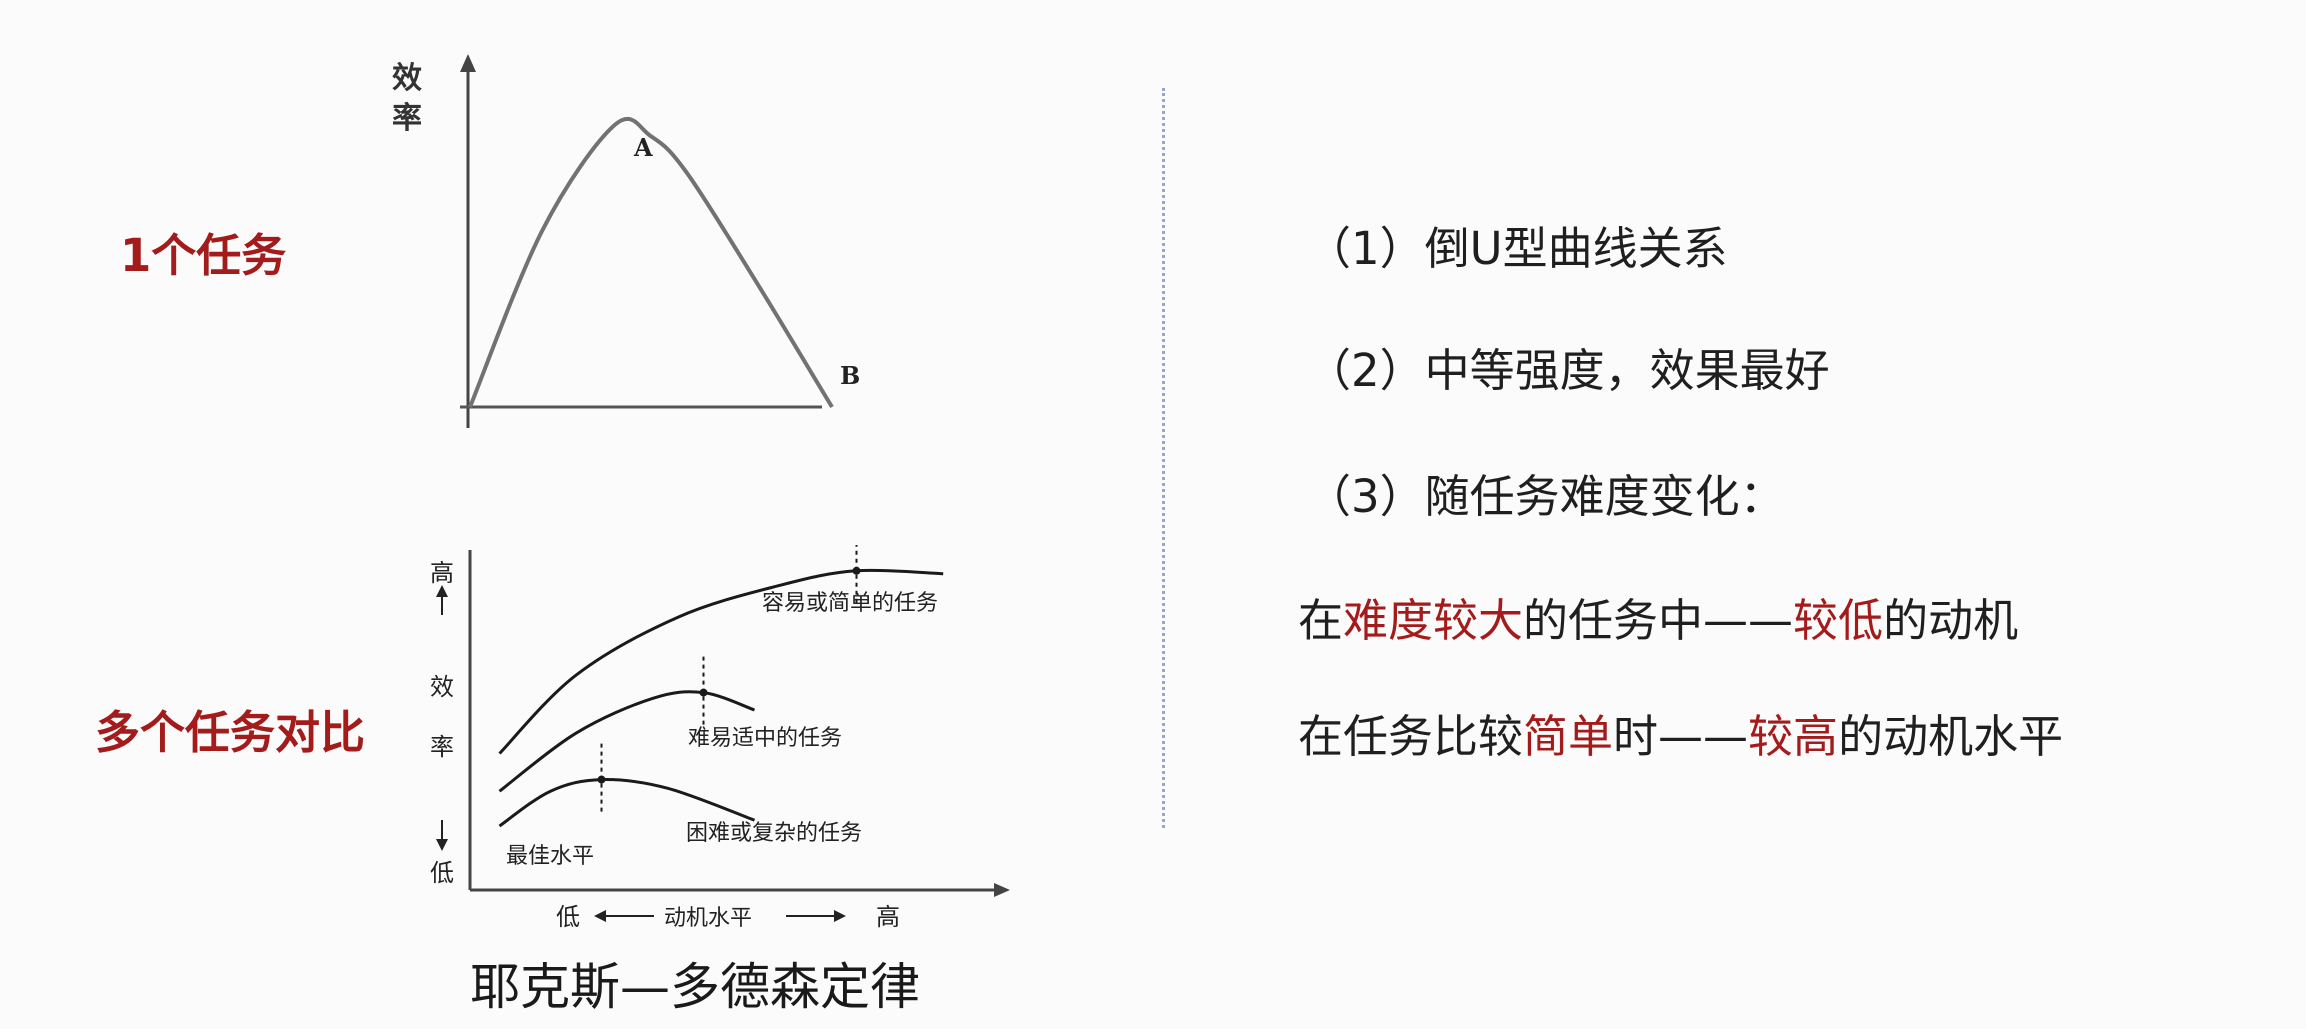 This screenshot has width=2306, height=1029. What do you see at coordinates (1545, 496) in the screenshot?
I see `point-3: （3）随任务难度变化：` at bounding box center [1545, 496].